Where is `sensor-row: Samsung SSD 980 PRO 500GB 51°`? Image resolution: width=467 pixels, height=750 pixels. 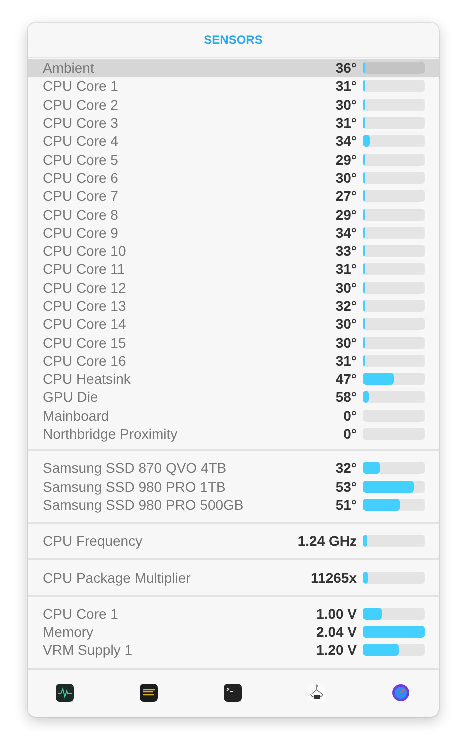 sensor-row: Samsung SSD 980 PRO 500GB 51° is located at coordinates (233, 505).